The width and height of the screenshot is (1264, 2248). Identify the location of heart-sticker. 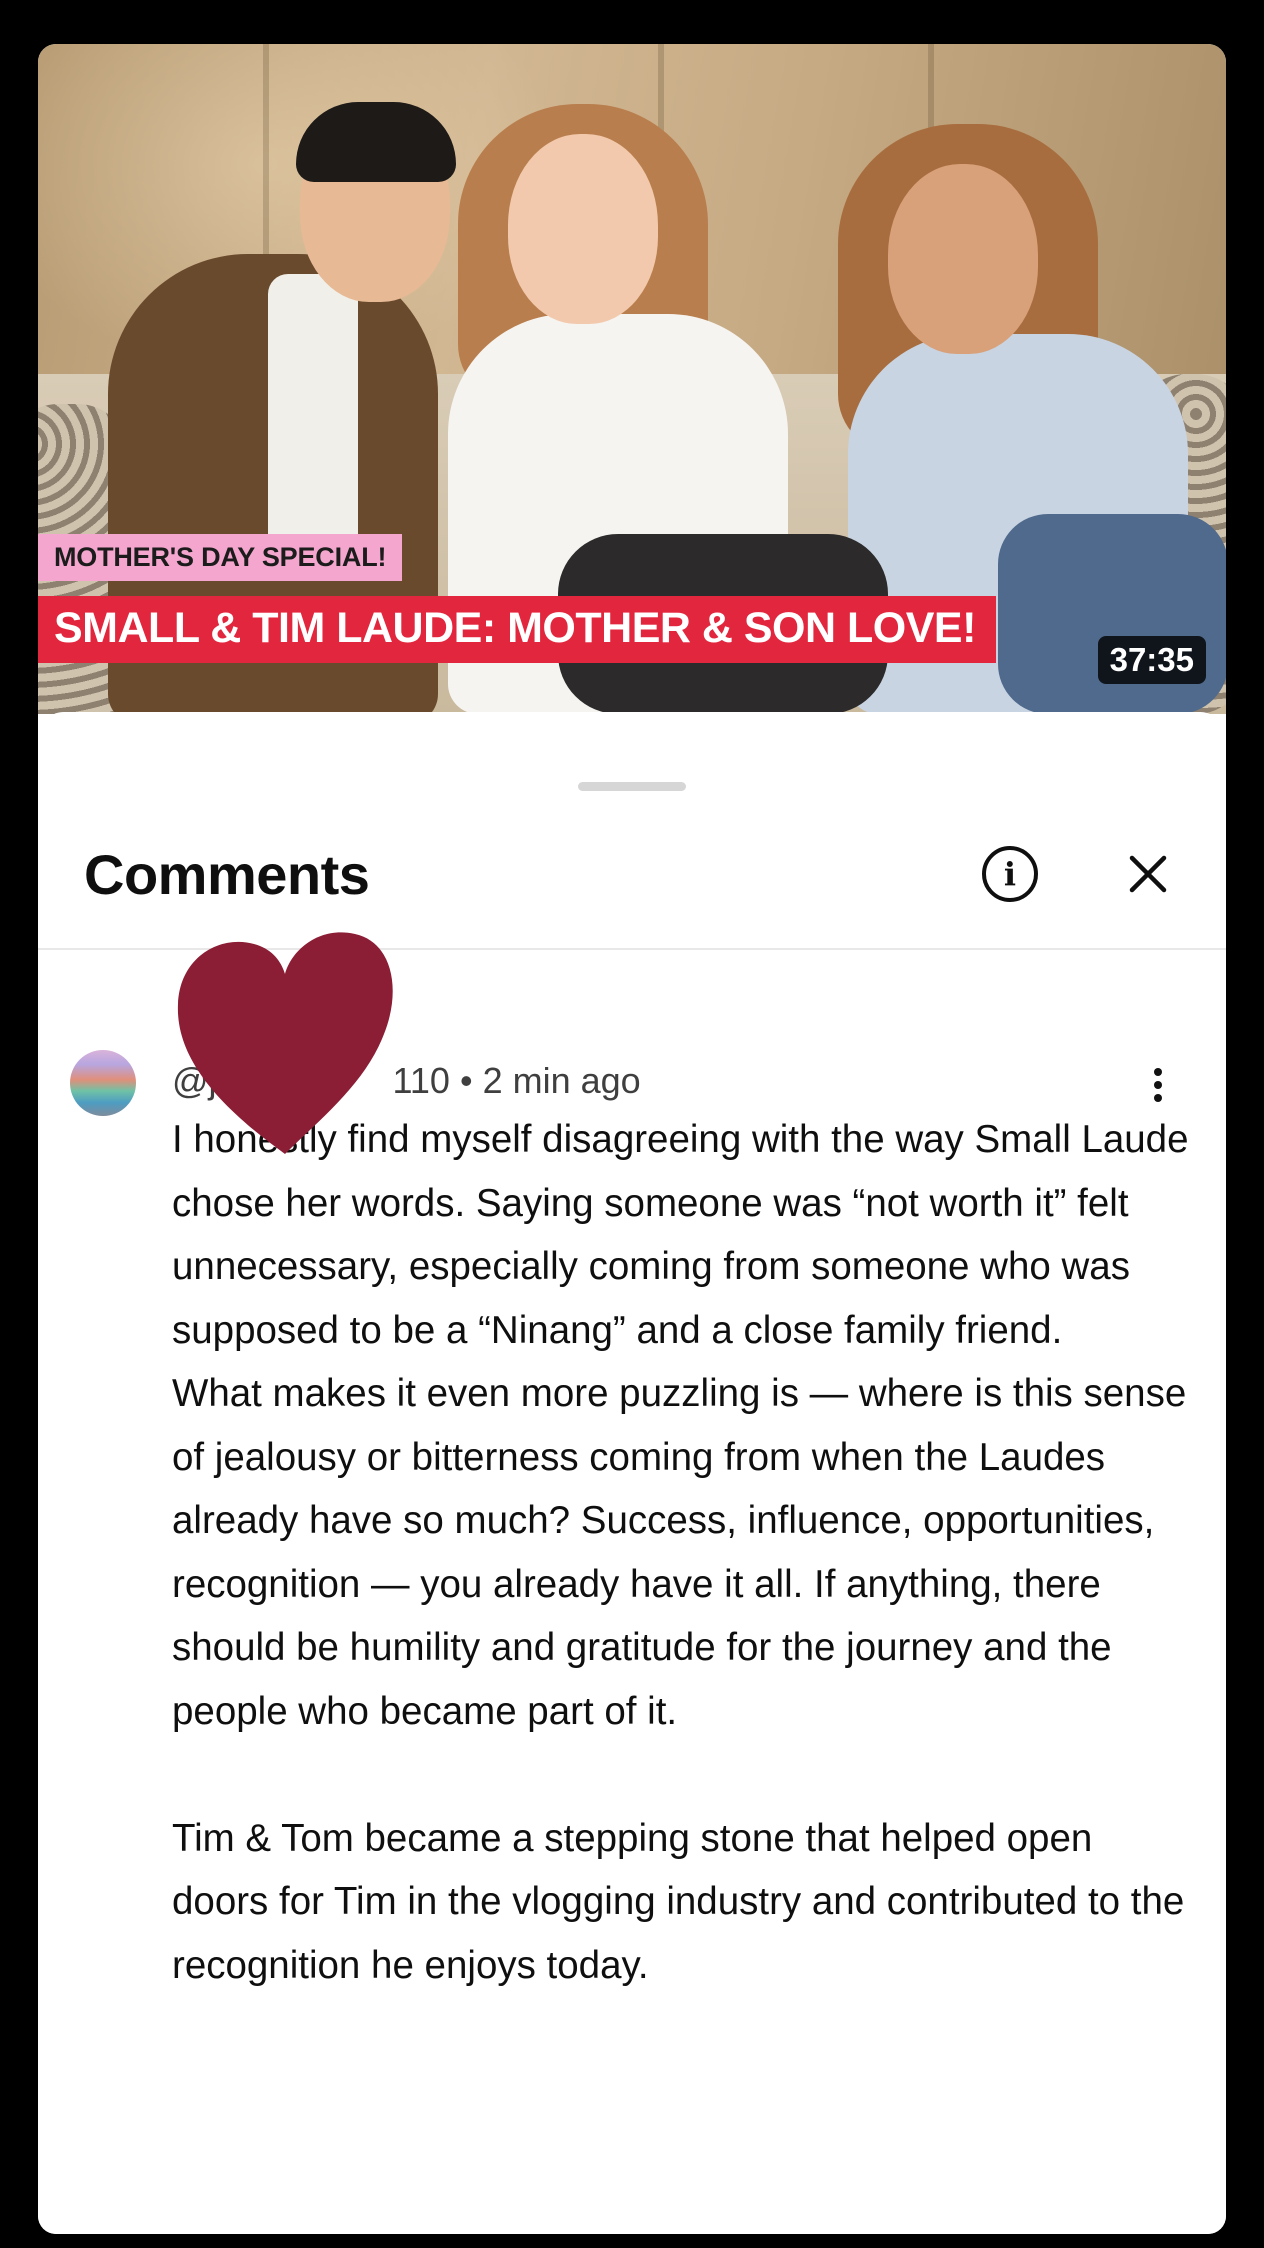
(285, 1043).